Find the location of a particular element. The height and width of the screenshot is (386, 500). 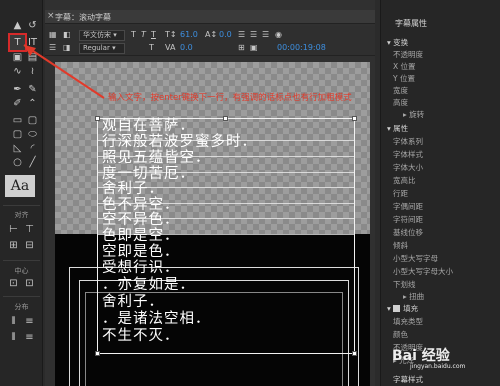

prop-distort: ▸ 扭曲 is located at coordinates (413, 296).